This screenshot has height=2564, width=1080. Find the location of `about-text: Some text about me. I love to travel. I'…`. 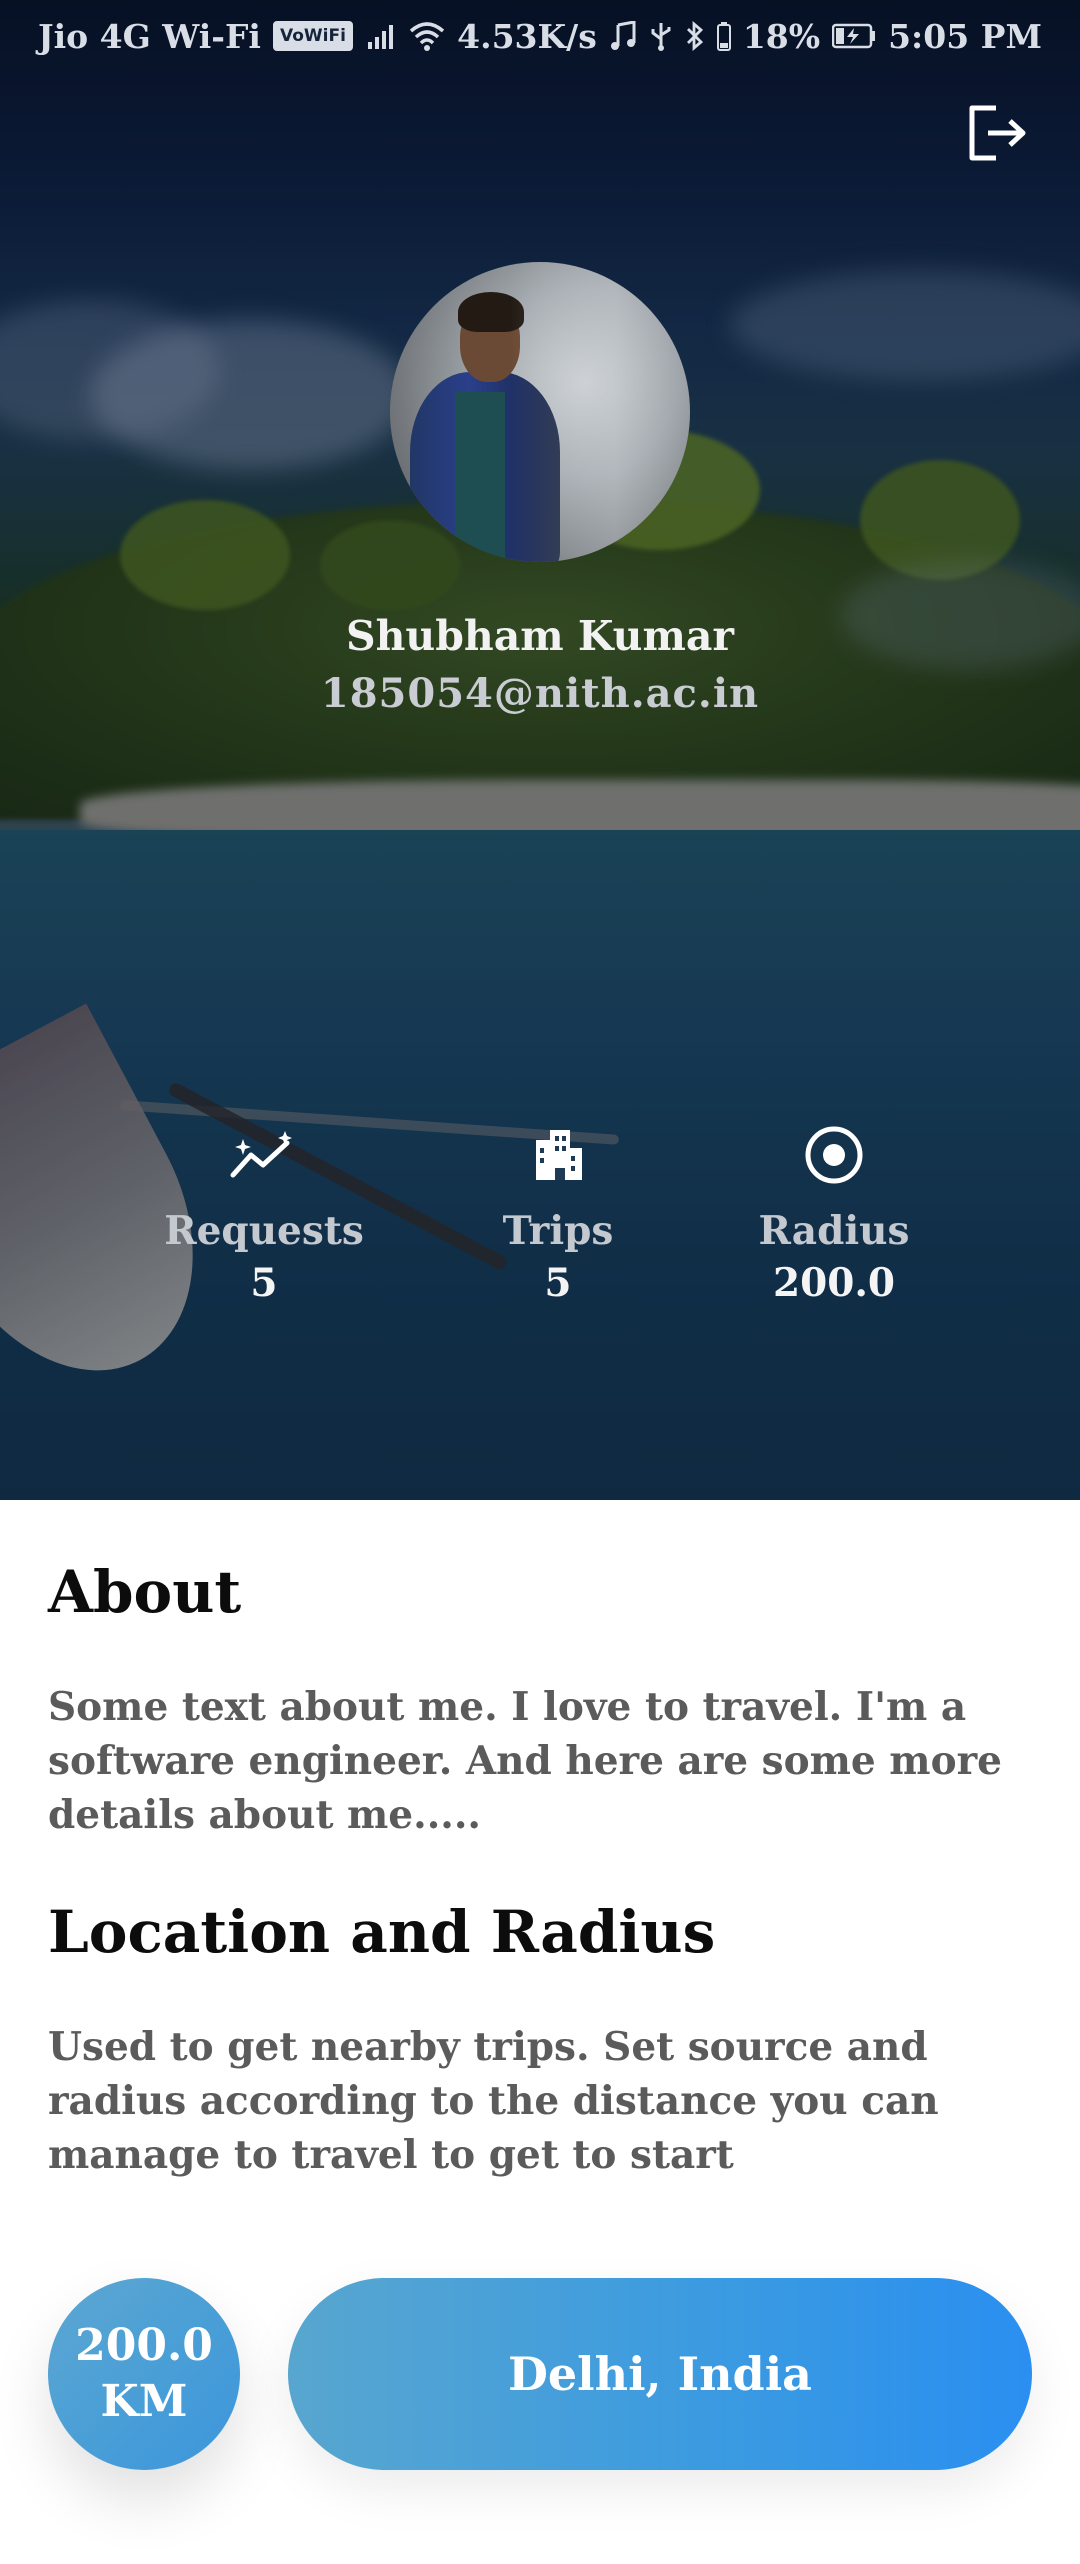

about-text: Some text about me. I love to travel. I'… is located at coordinates (525, 1761).